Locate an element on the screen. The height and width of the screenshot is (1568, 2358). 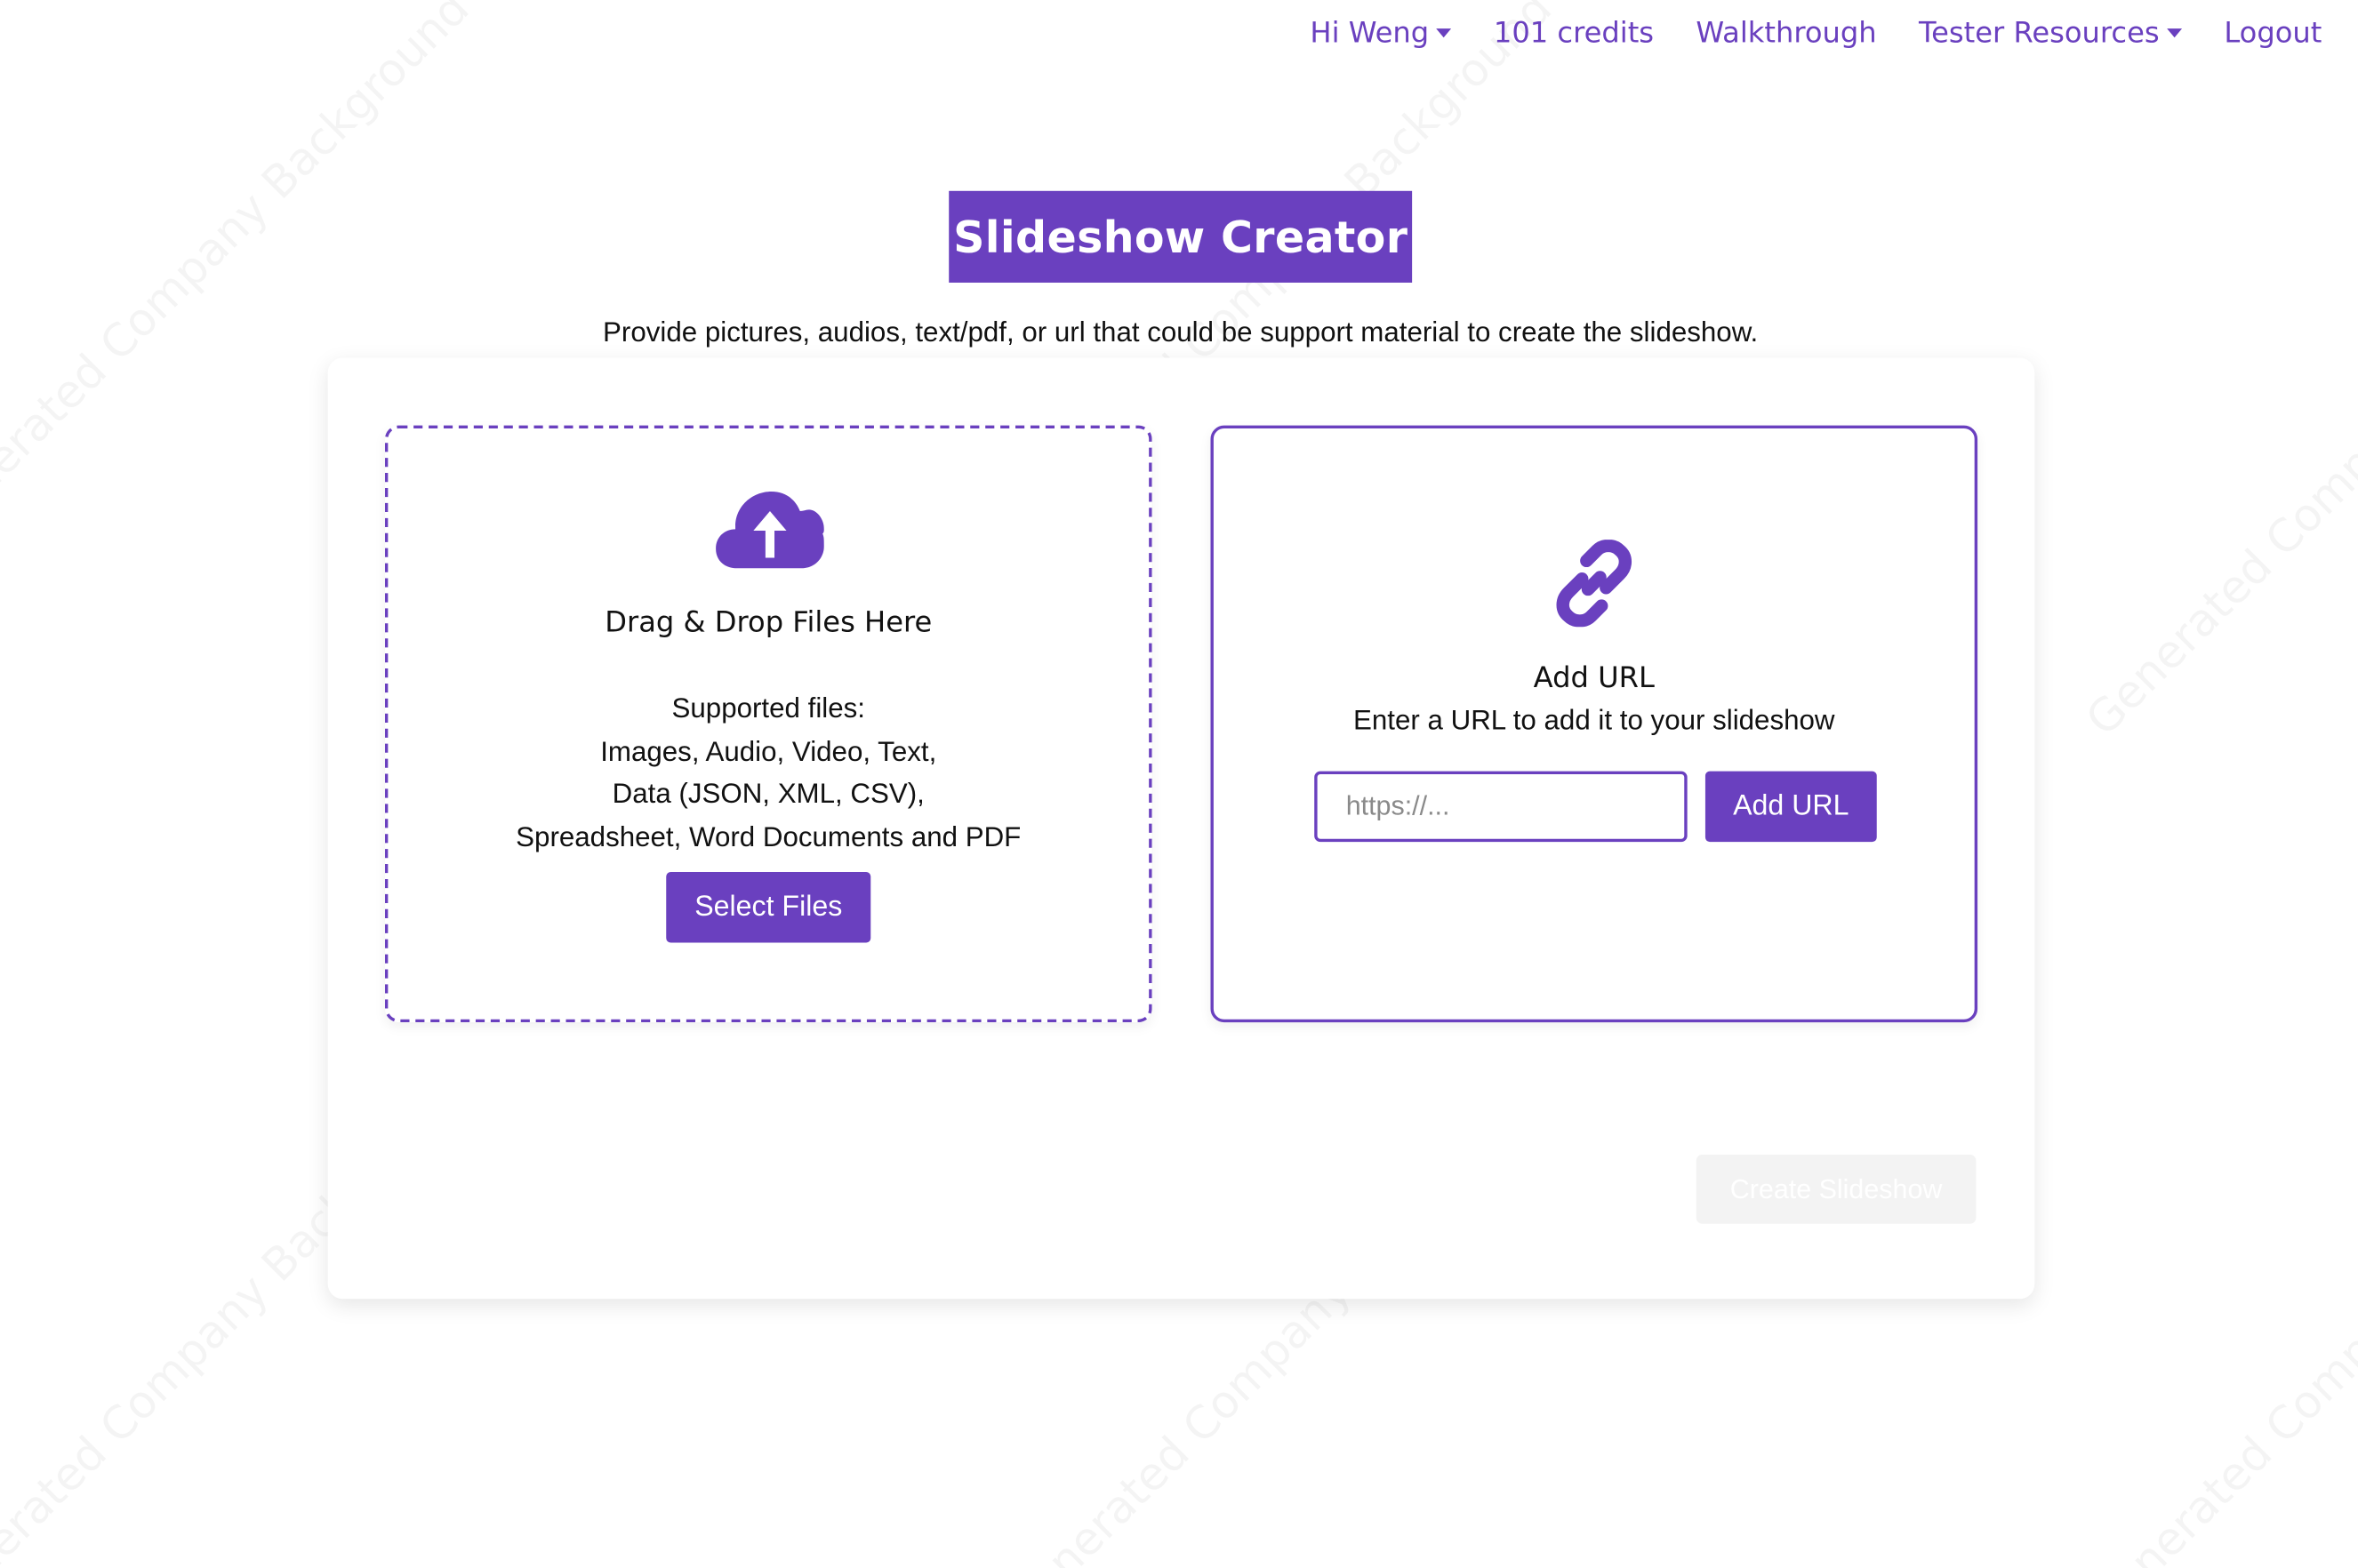
select-files-button: Select Files is located at coordinates (768, 907).